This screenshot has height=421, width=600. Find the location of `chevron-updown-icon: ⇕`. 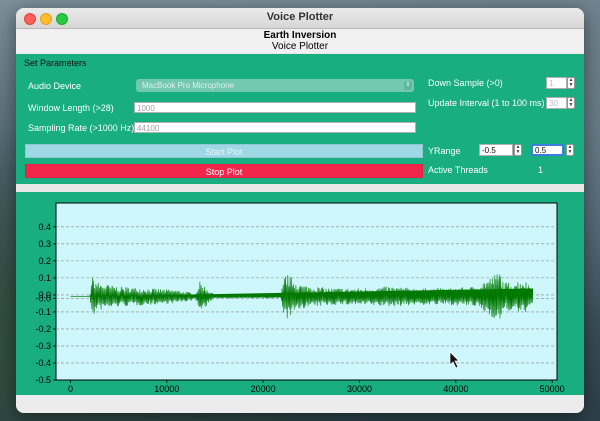

chevron-updown-icon: ⇕ is located at coordinates (408, 85).